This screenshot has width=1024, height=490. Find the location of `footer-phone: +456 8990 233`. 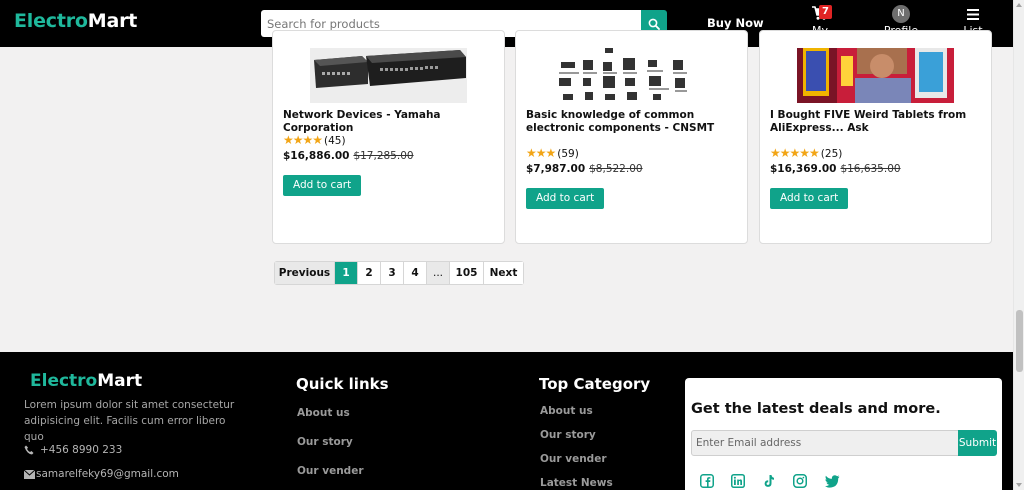

footer-phone: +456 8990 233 is located at coordinates (73, 450).